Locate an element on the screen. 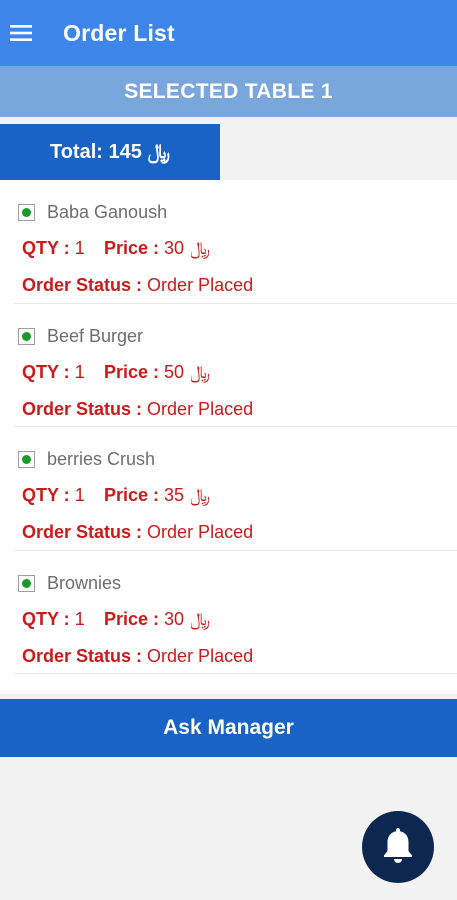  item-name: berries Crush is located at coordinates (101, 459).